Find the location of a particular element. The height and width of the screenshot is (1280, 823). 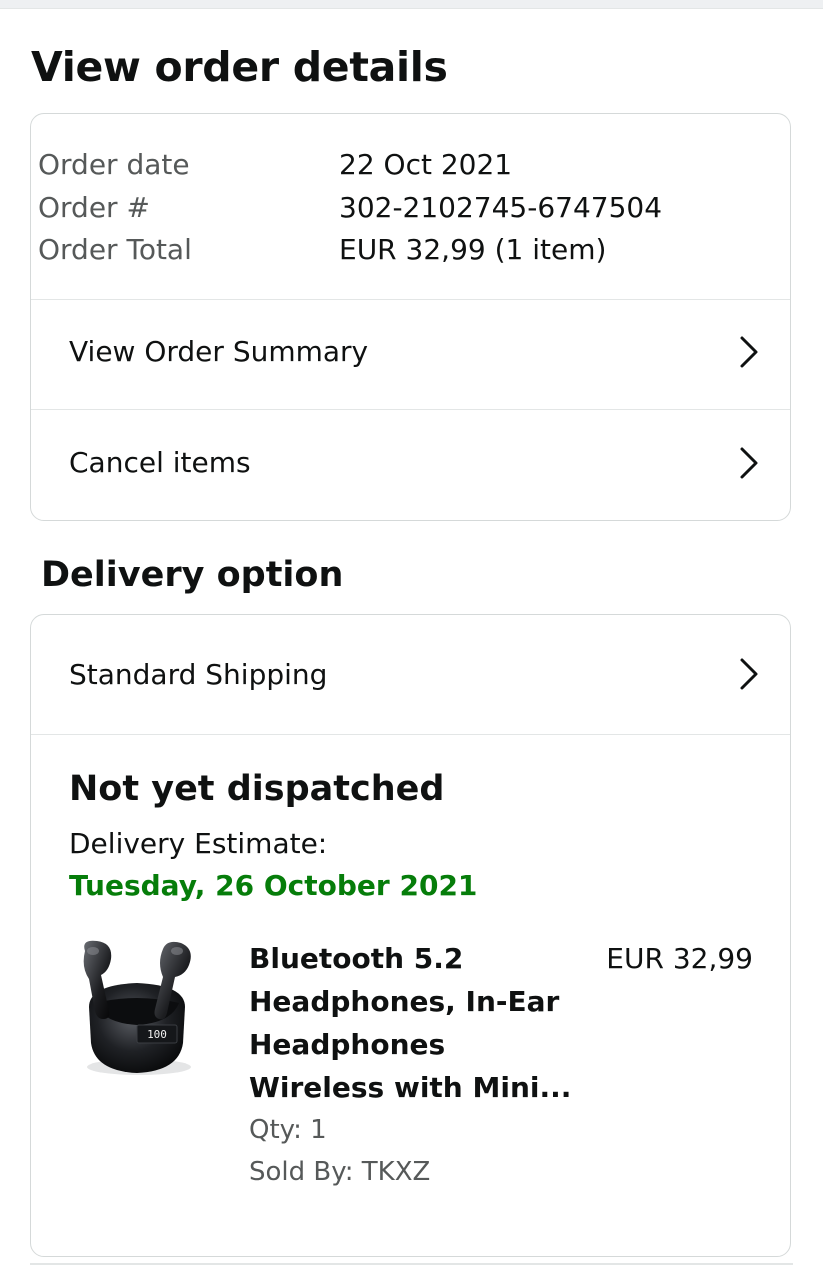

bottom-divider is located at coordinates (411, 1264).